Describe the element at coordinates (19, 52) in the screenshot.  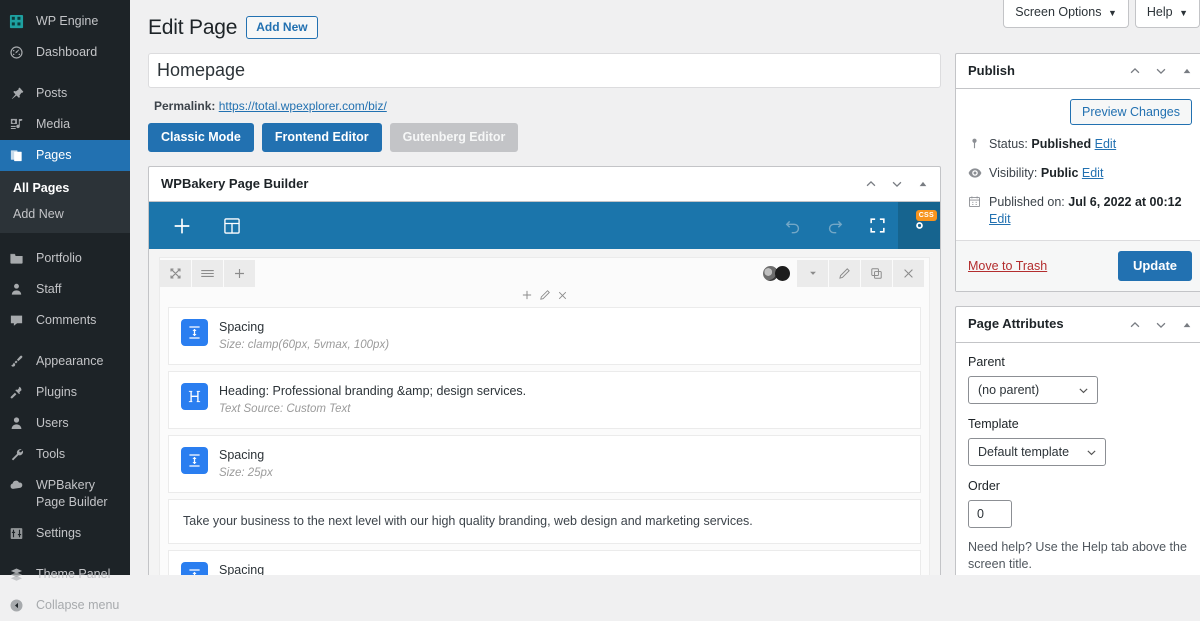
I see `dashboard-gauge-icon` at that location.